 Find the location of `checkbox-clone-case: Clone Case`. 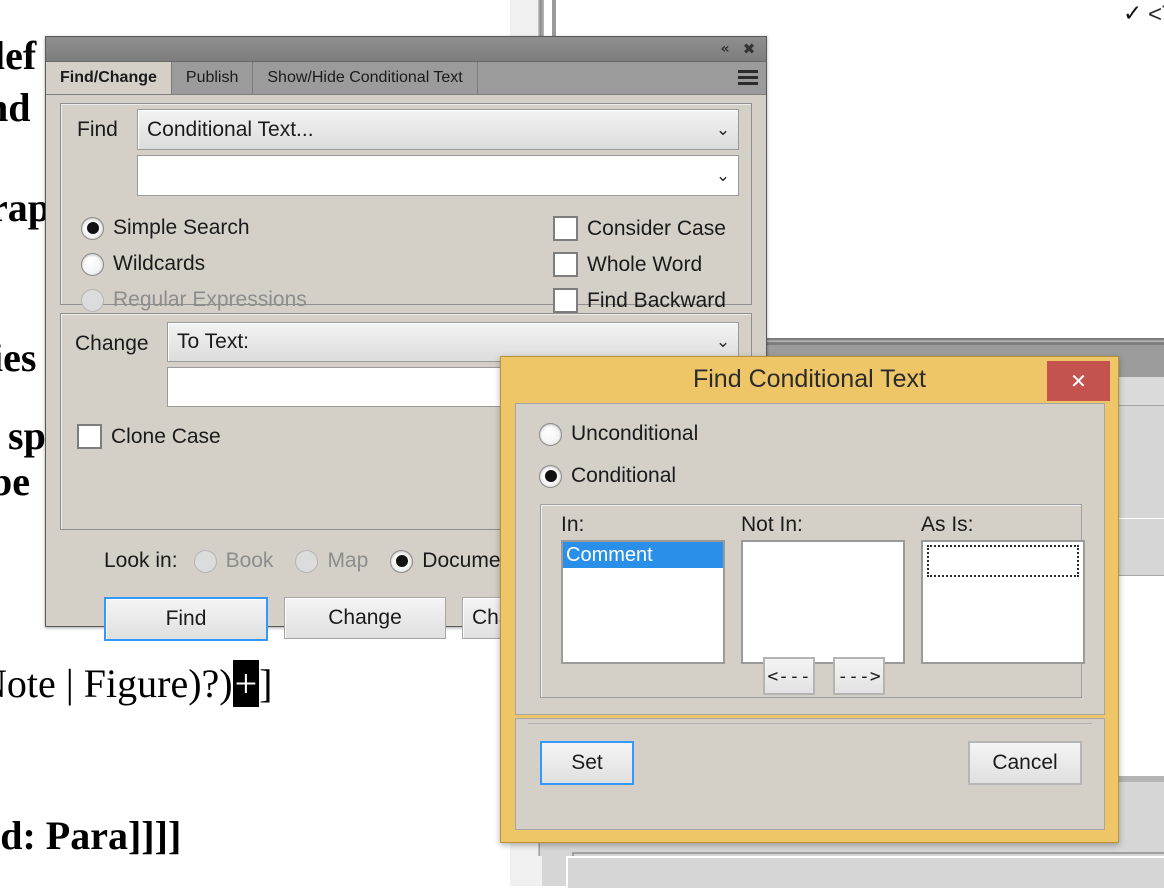

checkbox-clone-case: Clone Case is located at coordinates (149, 436).